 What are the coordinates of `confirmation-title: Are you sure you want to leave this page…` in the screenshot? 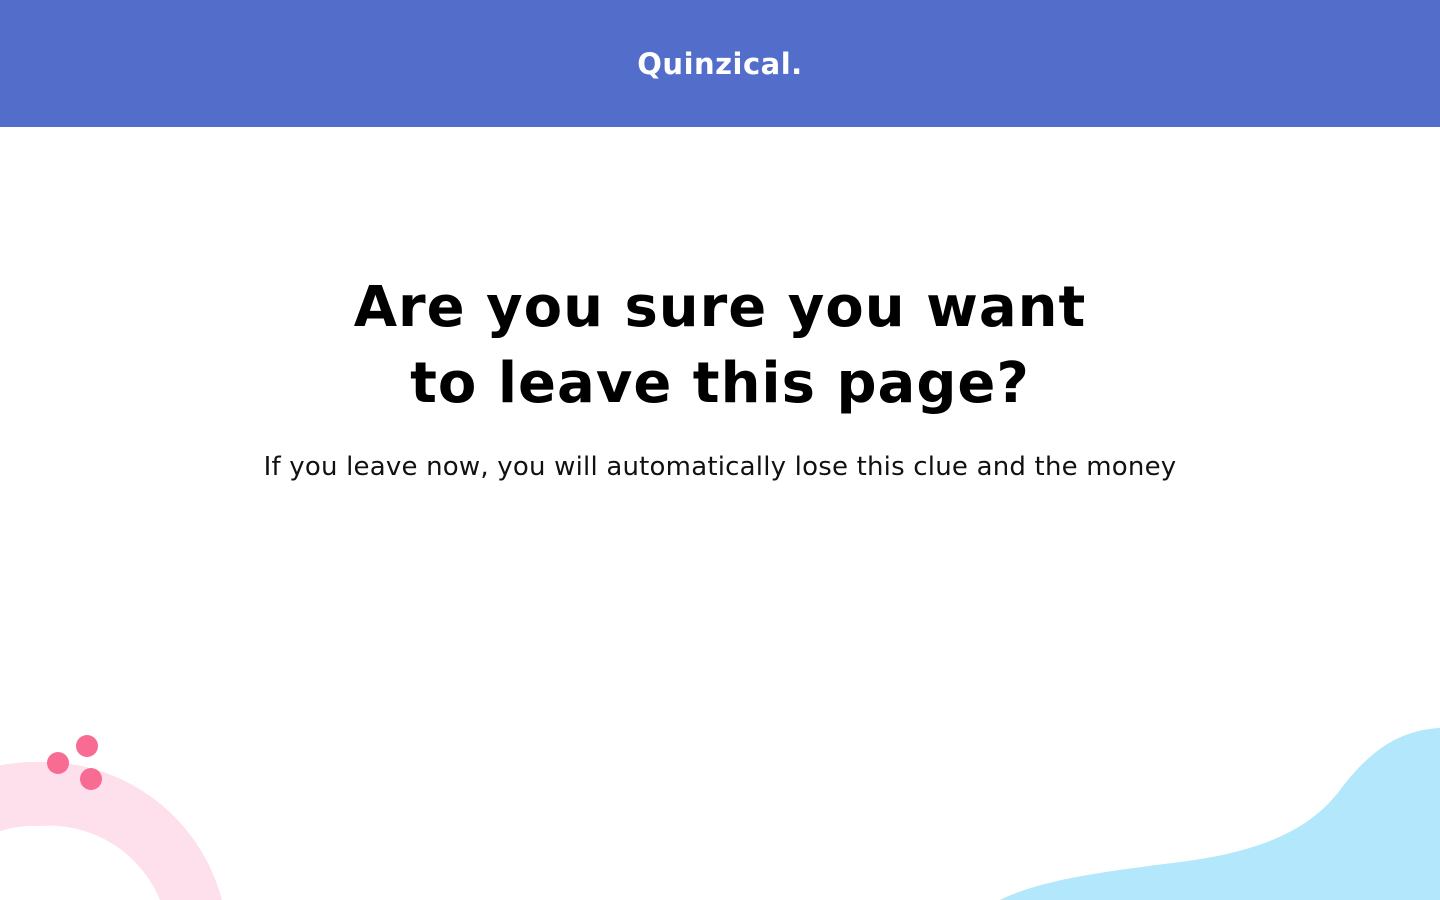 It's located at (720, 346).